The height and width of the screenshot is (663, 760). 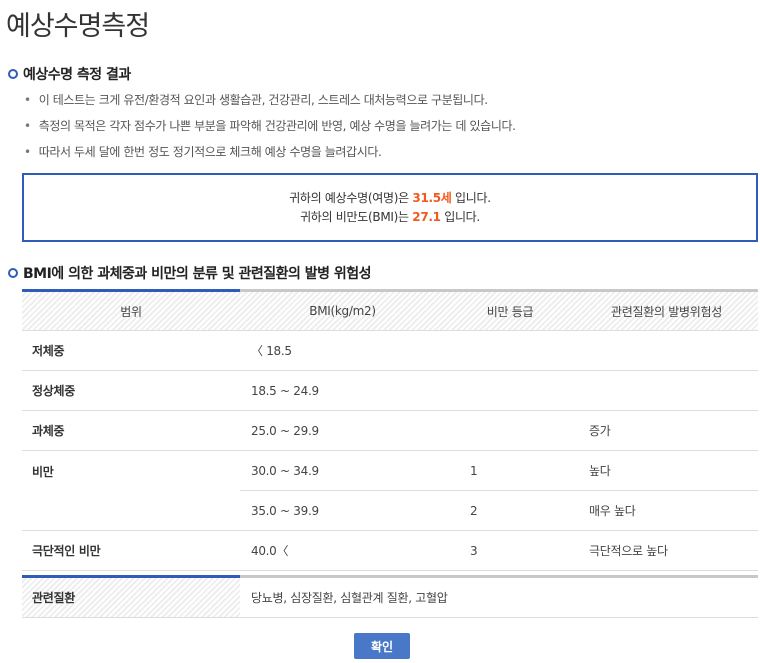 I want to click on table-row: 저체중 〈 18.5, so click(x=390, y=350).